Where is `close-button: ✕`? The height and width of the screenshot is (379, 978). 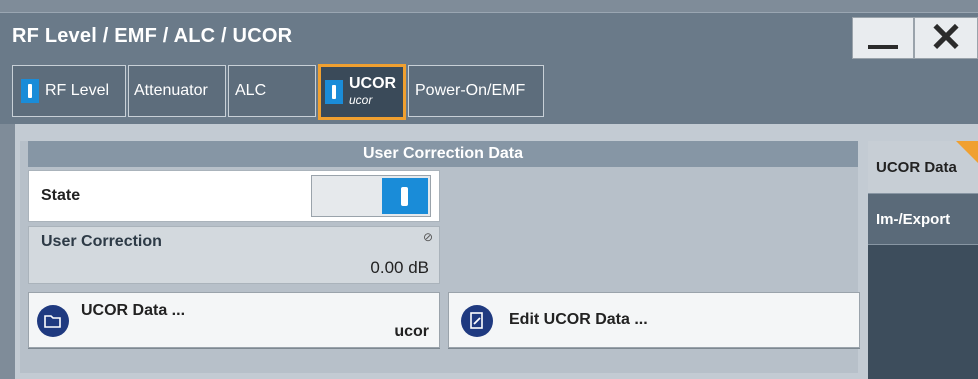 close-button: ✕ is located at coordinates (946, 38).